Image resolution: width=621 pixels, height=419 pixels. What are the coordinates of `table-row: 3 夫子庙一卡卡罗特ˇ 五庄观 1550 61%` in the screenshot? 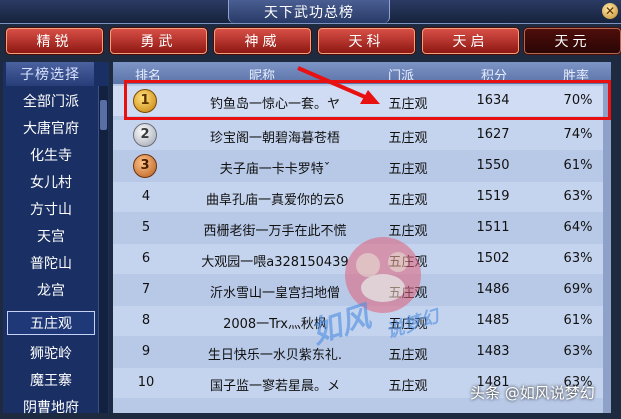 It's located at (362, 166).